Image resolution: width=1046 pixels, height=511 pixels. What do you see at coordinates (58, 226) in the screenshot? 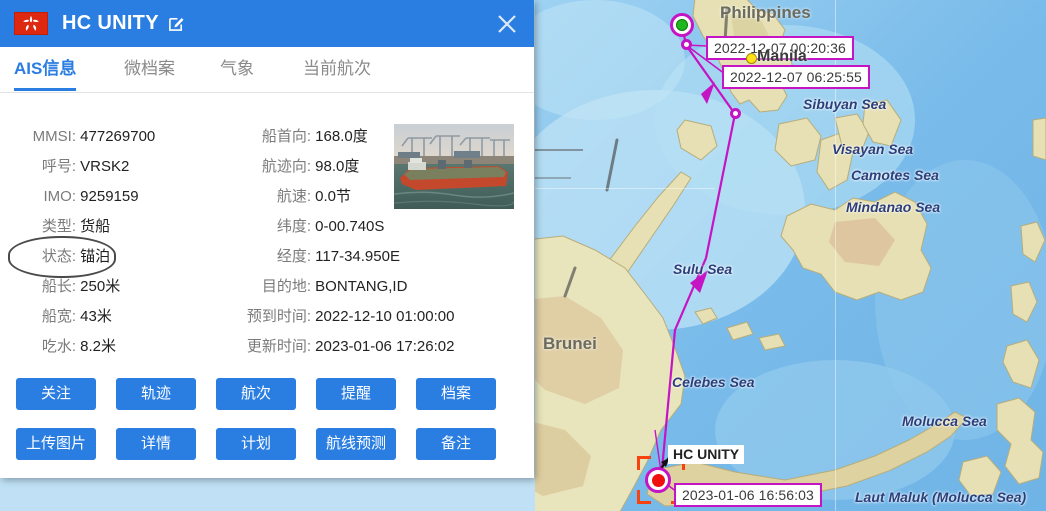
I see `field-label: 类型:` at bounding box center [58, 226].